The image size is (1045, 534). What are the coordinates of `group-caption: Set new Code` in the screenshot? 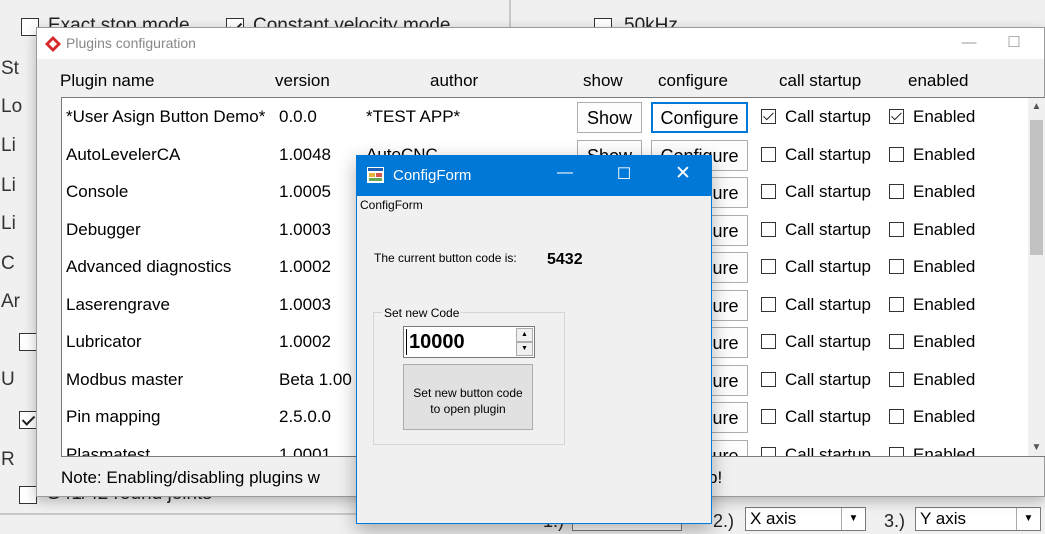 It's located at (422, 313).